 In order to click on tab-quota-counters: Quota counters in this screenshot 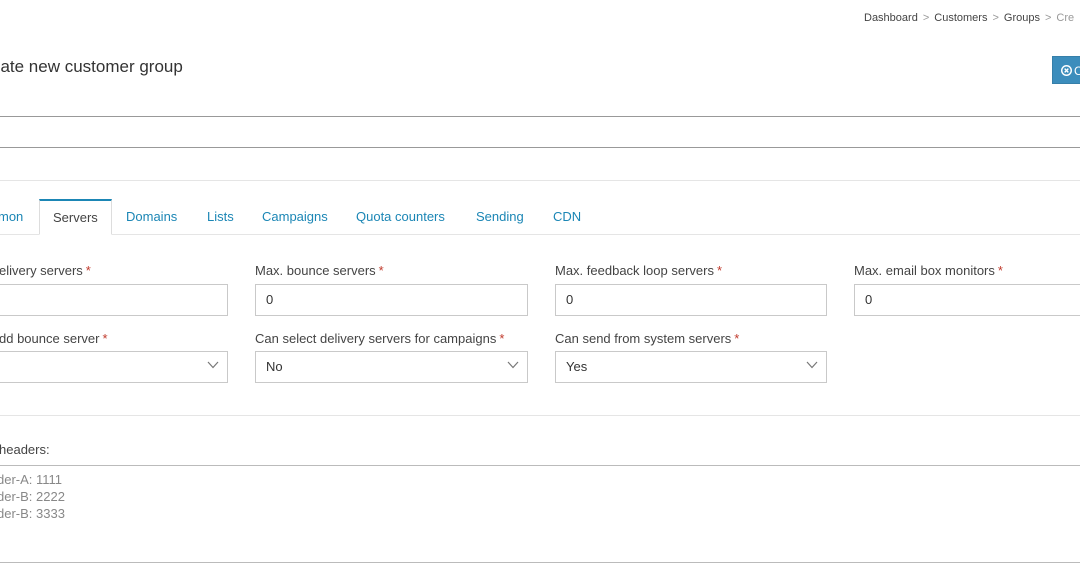, I will do `click(400, 217)`.